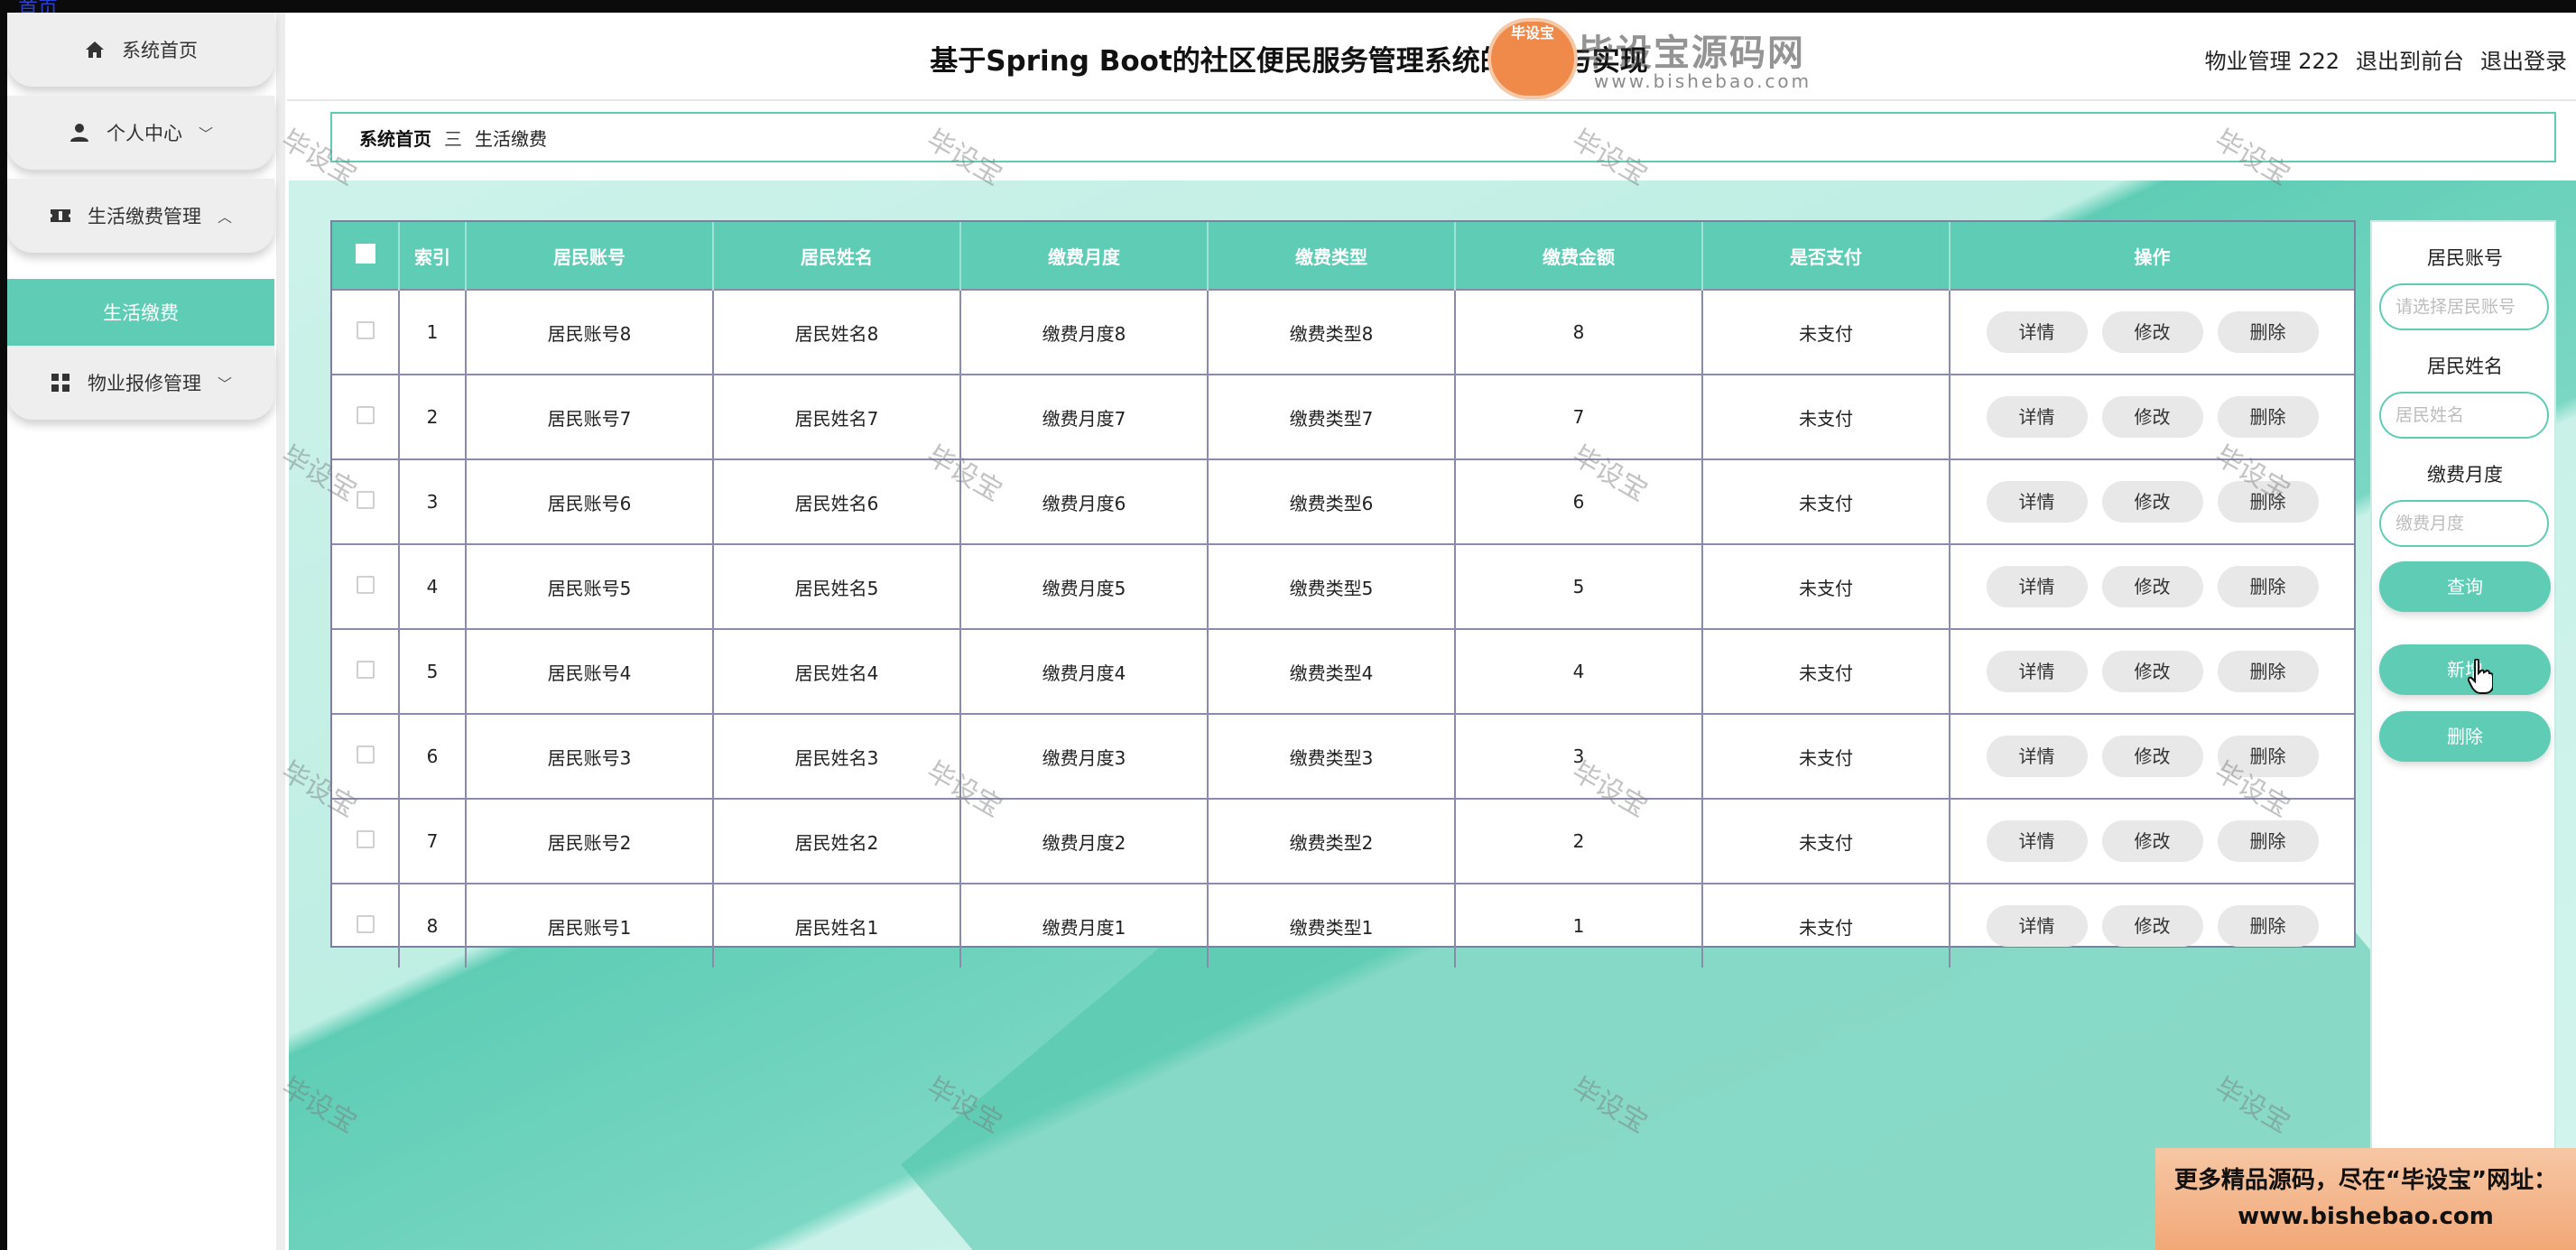 The image size is (2576, 1250). What do you see at coordinates (433, 756) in the screenshot?
I see `cell-index: 6` at bounding box center [433, 756].